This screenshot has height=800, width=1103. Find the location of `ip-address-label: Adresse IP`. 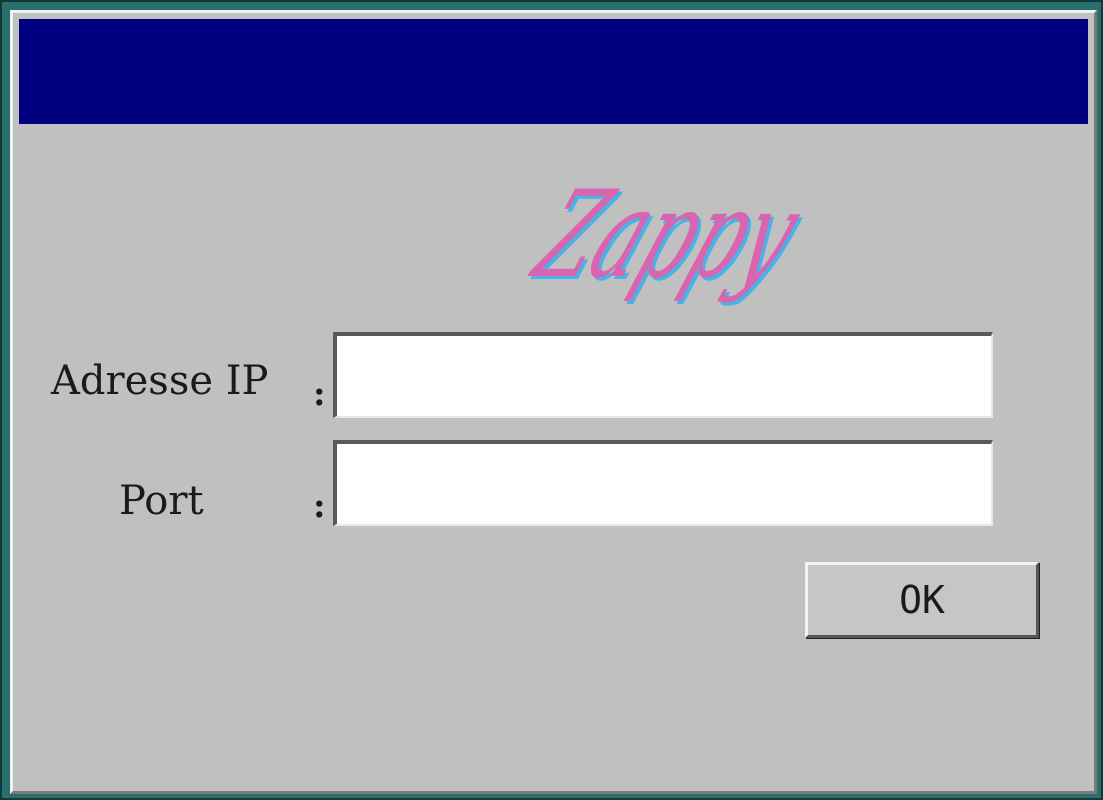

ip-address-label: Adresse IP is located at coordinates (160, 381).